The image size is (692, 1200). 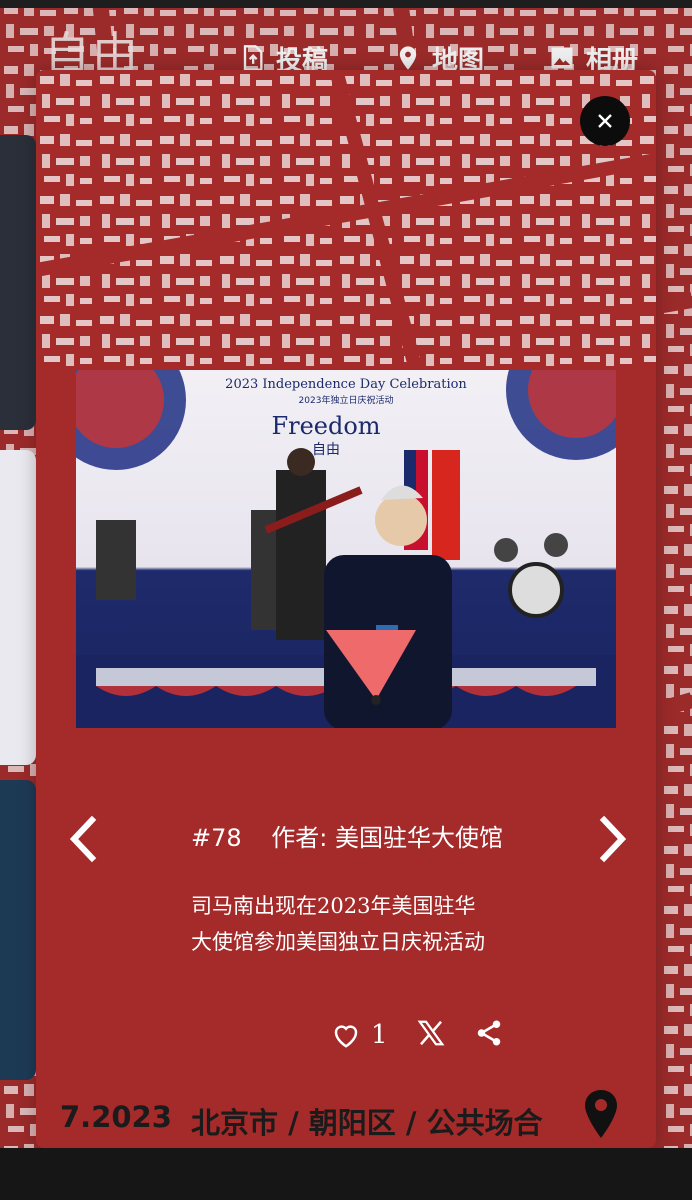 I want to click on post-location: 北京市 / 朝阳区 / 公共场合, so click(x=367, y=1123).